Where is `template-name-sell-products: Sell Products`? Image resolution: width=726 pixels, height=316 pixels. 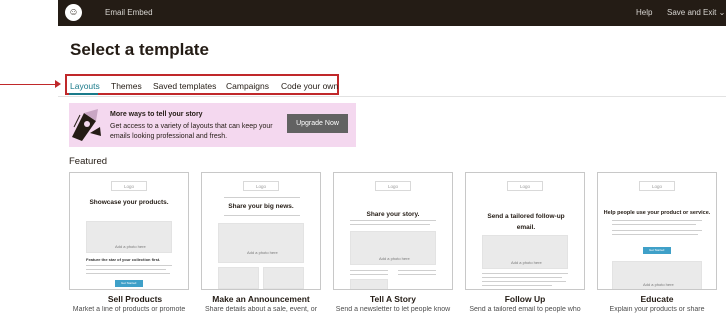 template-name-sell-products: Sell Products is located at coordinates (135, 299).